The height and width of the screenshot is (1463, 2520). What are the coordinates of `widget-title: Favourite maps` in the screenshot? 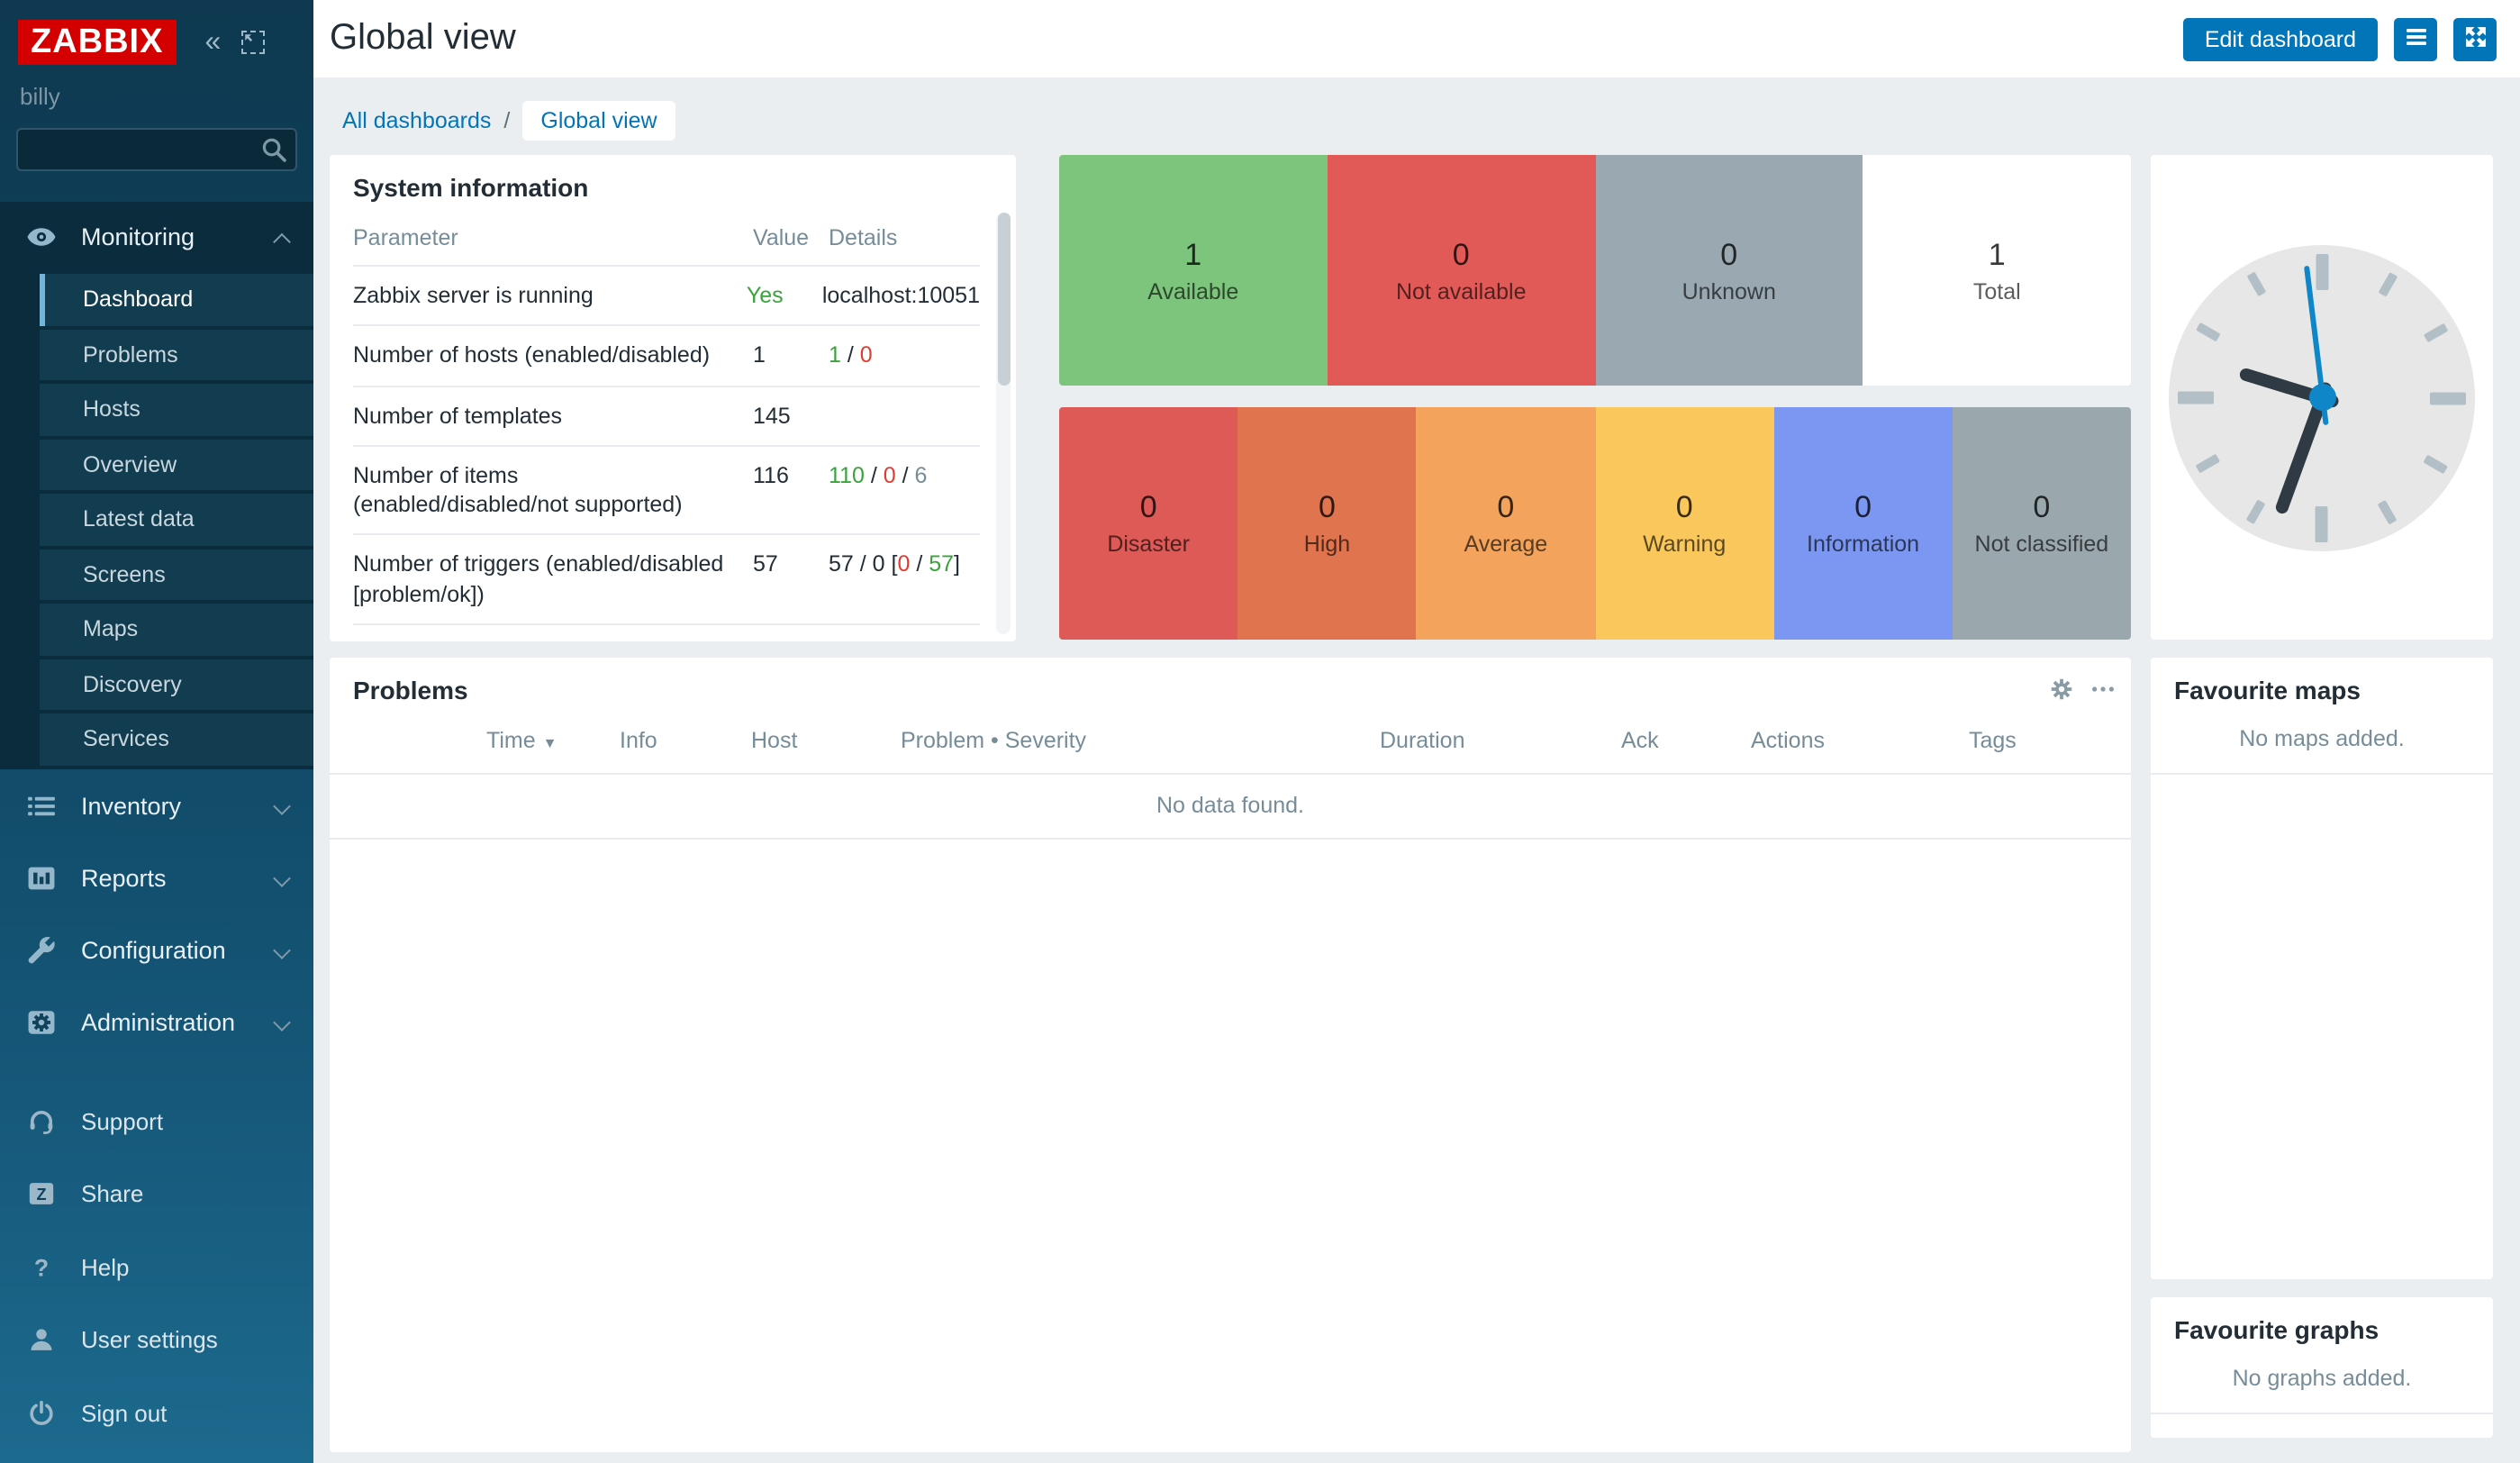 It's located at (2267, 690).